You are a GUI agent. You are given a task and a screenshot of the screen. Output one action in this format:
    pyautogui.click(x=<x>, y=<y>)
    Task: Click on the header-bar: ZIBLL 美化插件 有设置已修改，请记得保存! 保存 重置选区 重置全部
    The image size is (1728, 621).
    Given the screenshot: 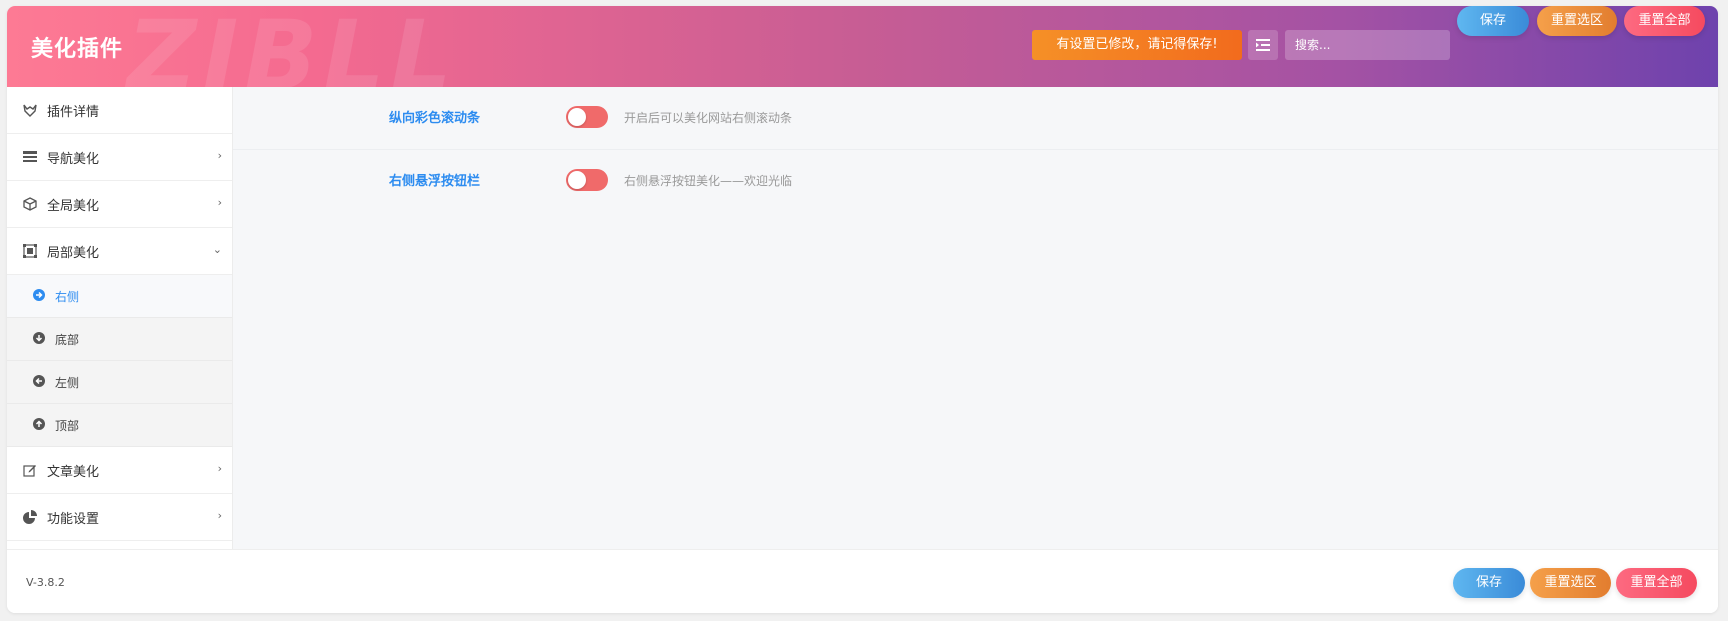 What is the action you would take?
    pyautogui.click(x=862, y=46)
    